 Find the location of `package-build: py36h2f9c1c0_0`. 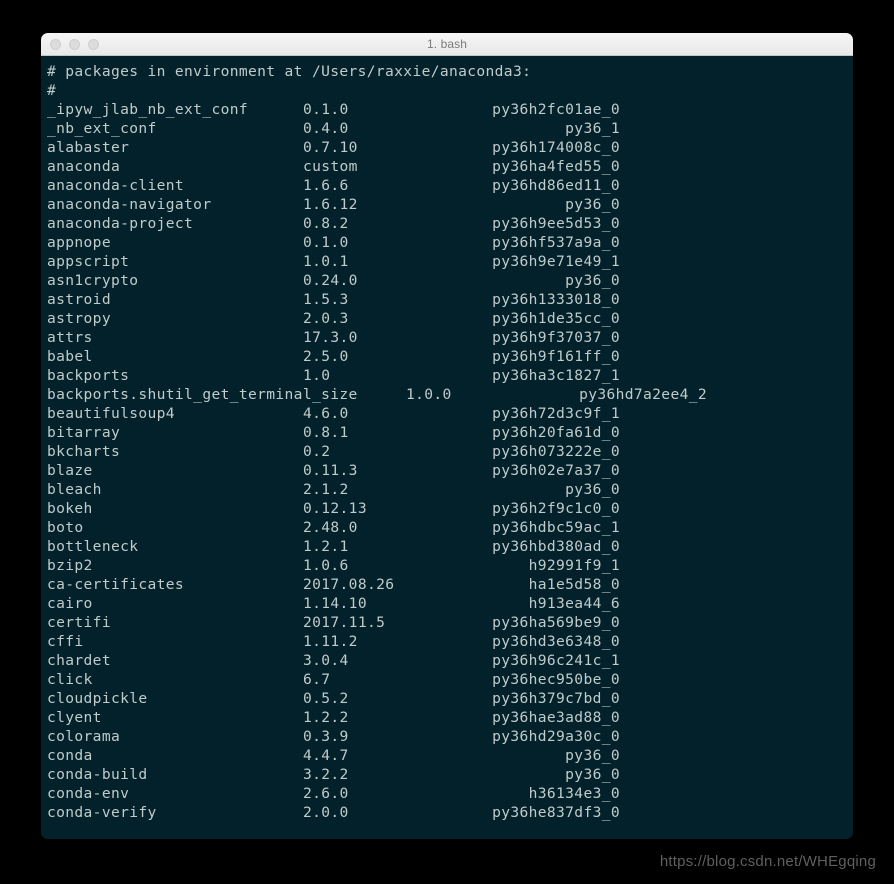

package-build: py36h2f9c1c0_0 is located at coordinates (556, 508).